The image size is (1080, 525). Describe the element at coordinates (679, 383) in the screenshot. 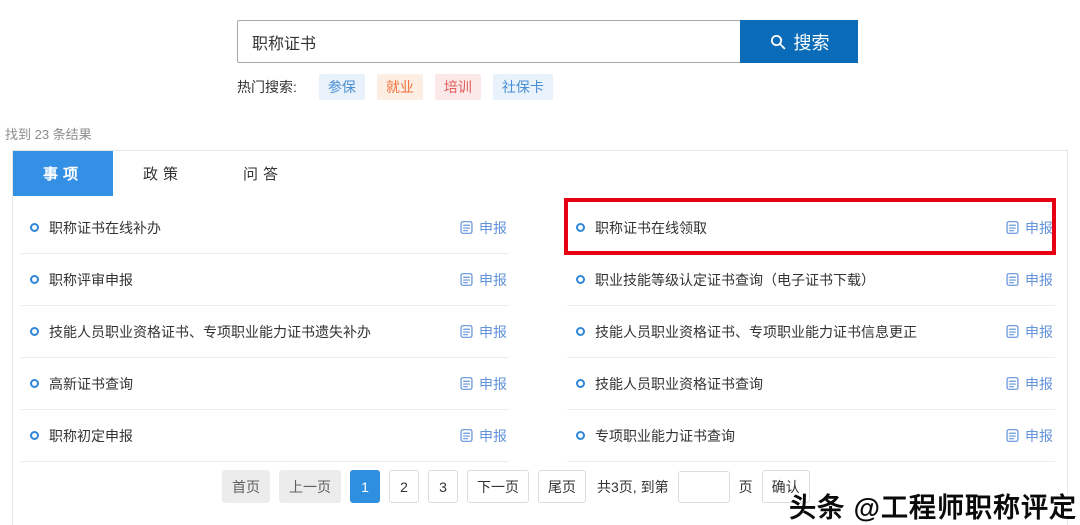

I see `result-item-label: 技能人员职业资格证书查询` at that location.